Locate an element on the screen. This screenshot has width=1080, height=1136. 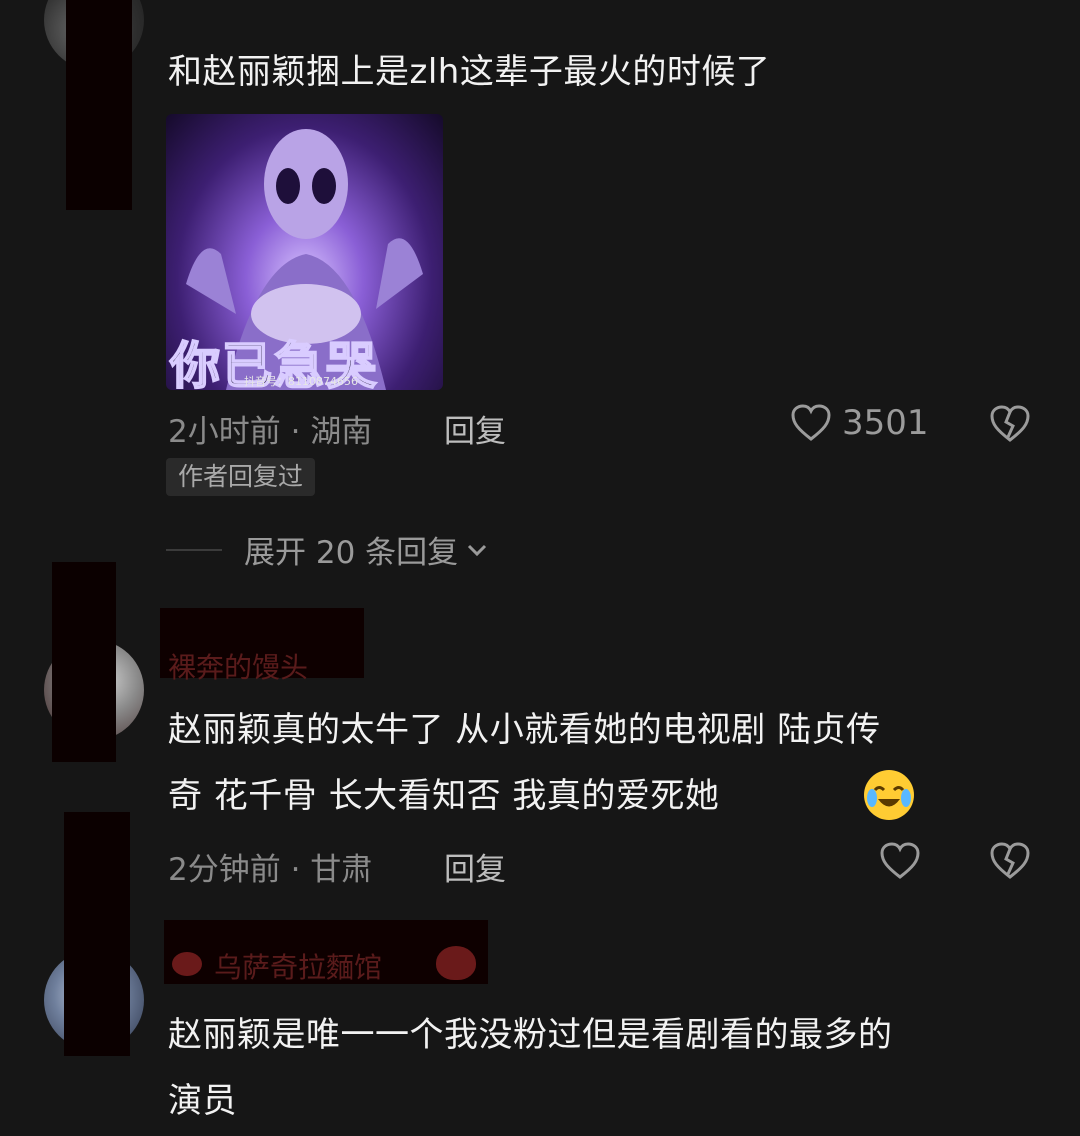
comment-text: 和赵丽颖捆上是zlh这辈子最火的时候了 is located at coordinates (469, 72).